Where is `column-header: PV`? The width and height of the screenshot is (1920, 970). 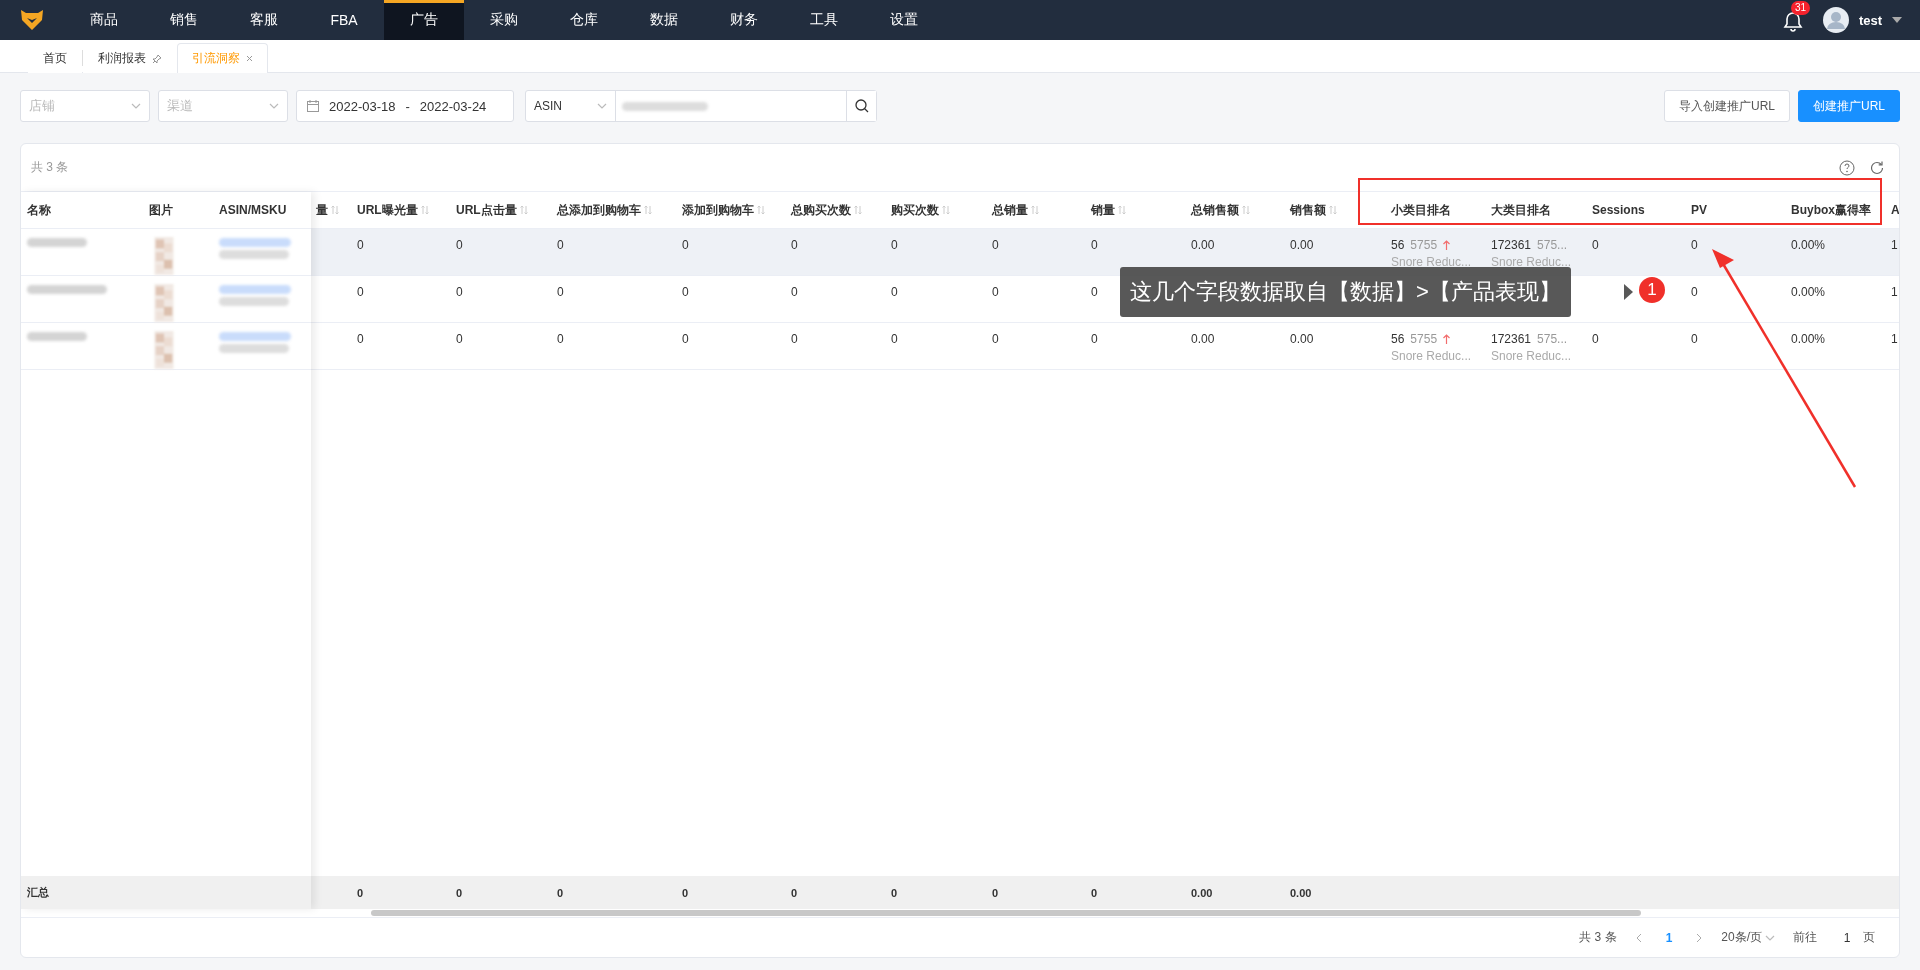
column-header: PV is located at coordinates (1699, 210).